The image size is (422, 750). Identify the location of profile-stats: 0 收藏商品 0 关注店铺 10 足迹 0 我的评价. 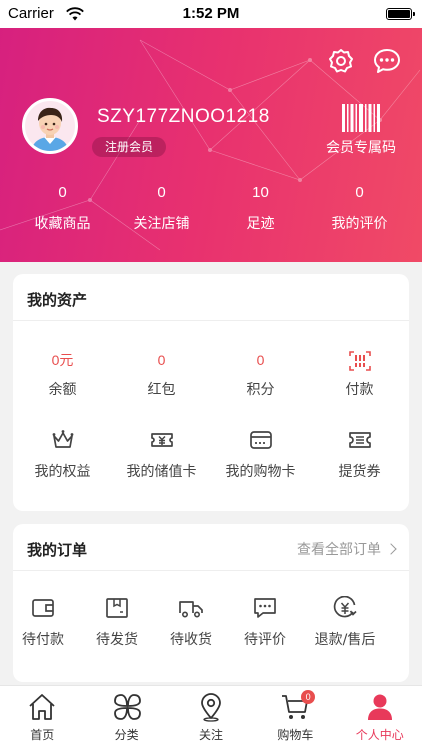
(211, 208).